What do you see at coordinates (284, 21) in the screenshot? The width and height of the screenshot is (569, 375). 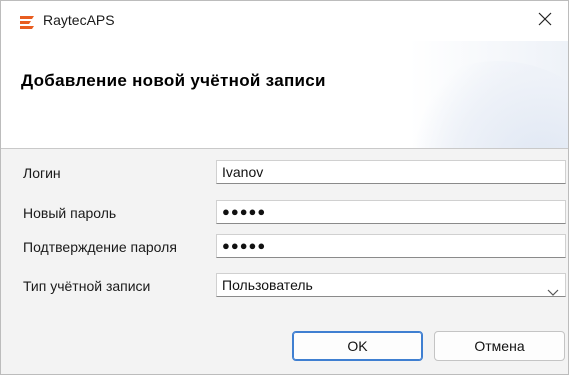 I see `title-bar: RaytecAPS` at bounding box center [284, 21].